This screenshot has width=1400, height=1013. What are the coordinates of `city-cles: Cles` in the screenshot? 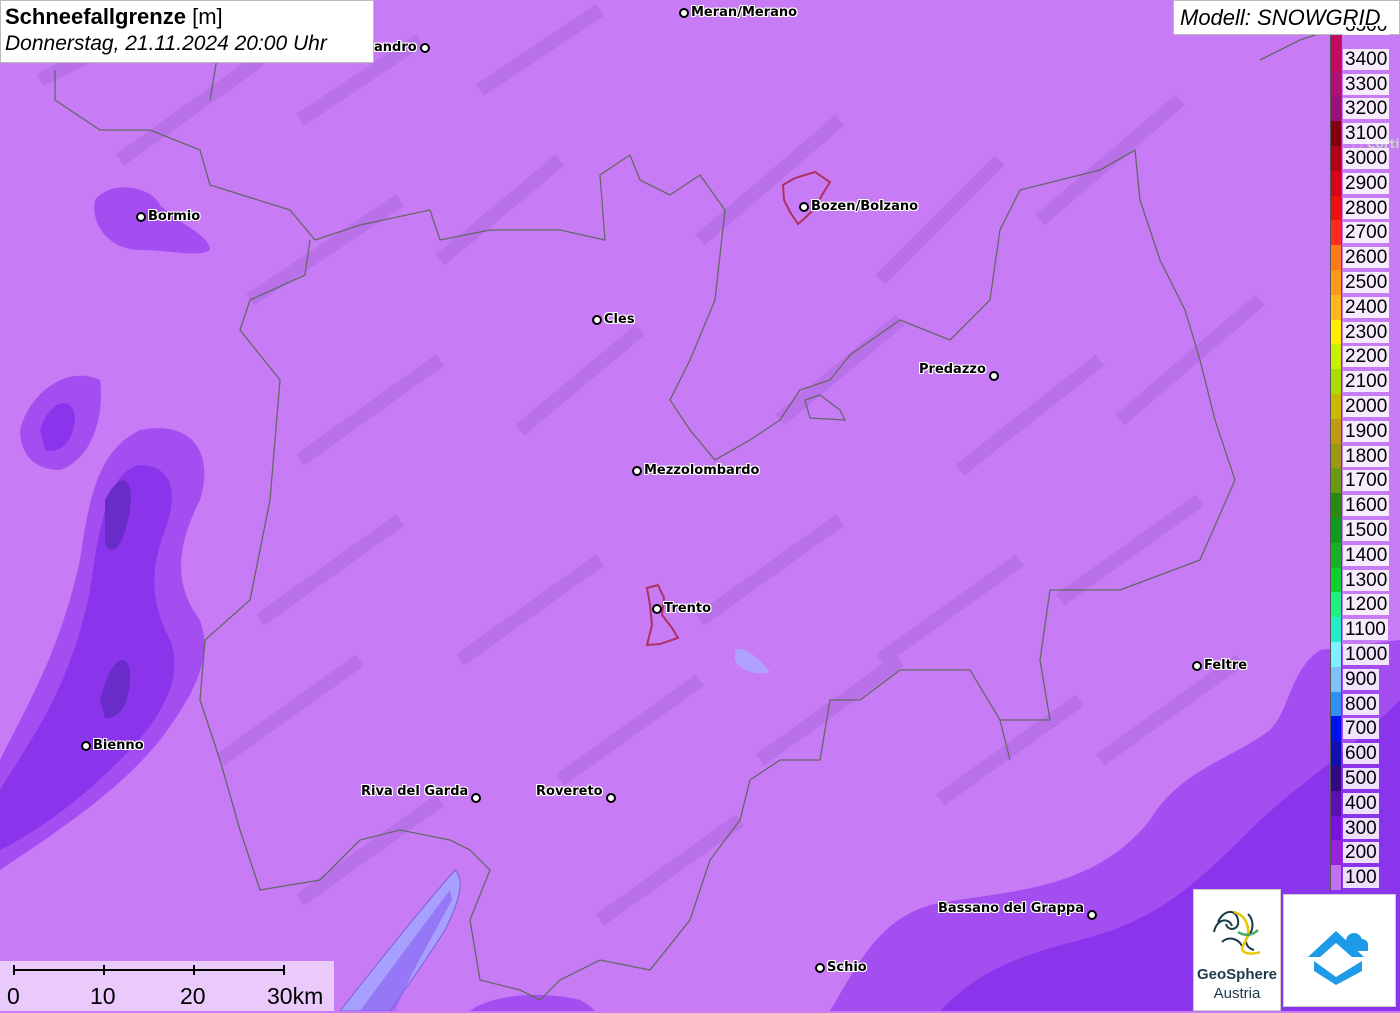 It's located at (613, 319).